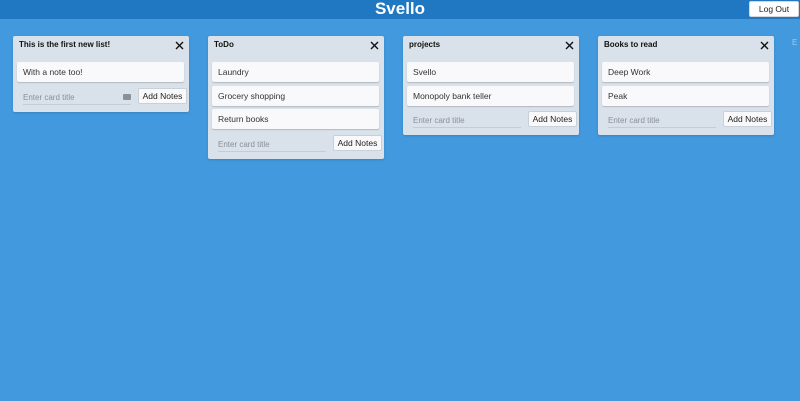 The width and height of the screenshot is (800, 401). I want to click on logout-button: Log Out, so click(774, 9).